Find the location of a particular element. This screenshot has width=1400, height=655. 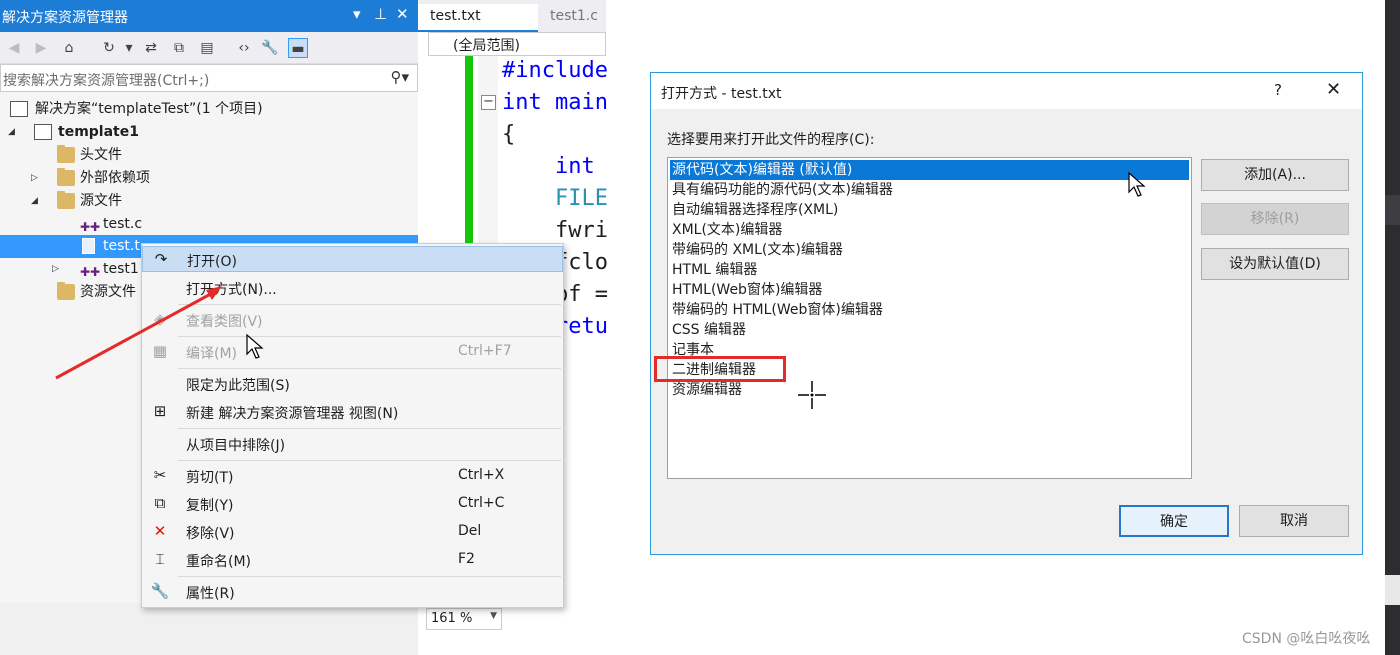

preview-selected-icon: ▬ is located at coordinates (298, 48).